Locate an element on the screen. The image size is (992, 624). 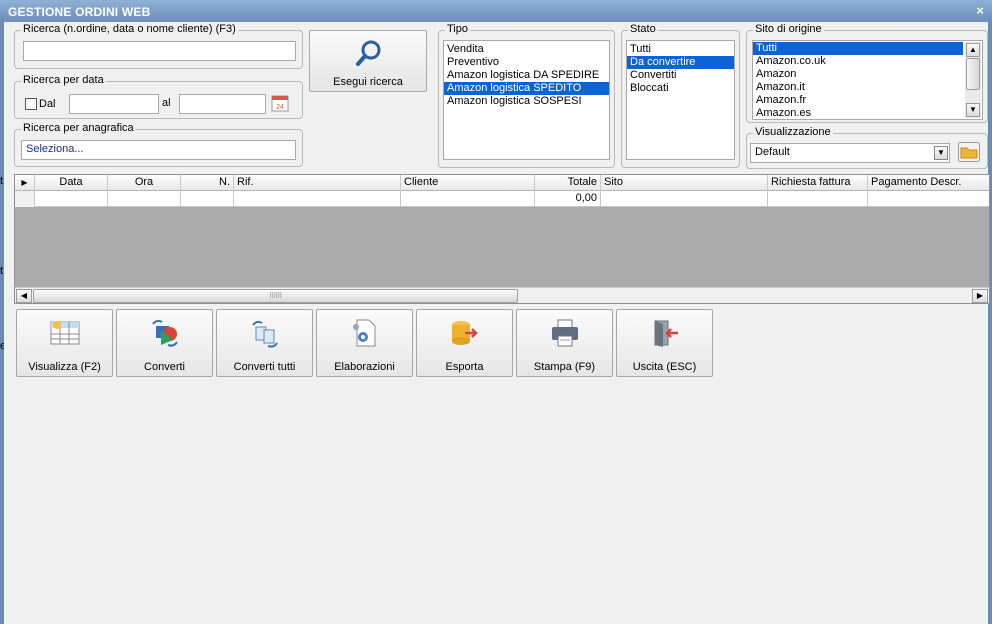
stato-item: Bloccati is located at coordinates (680, 88).